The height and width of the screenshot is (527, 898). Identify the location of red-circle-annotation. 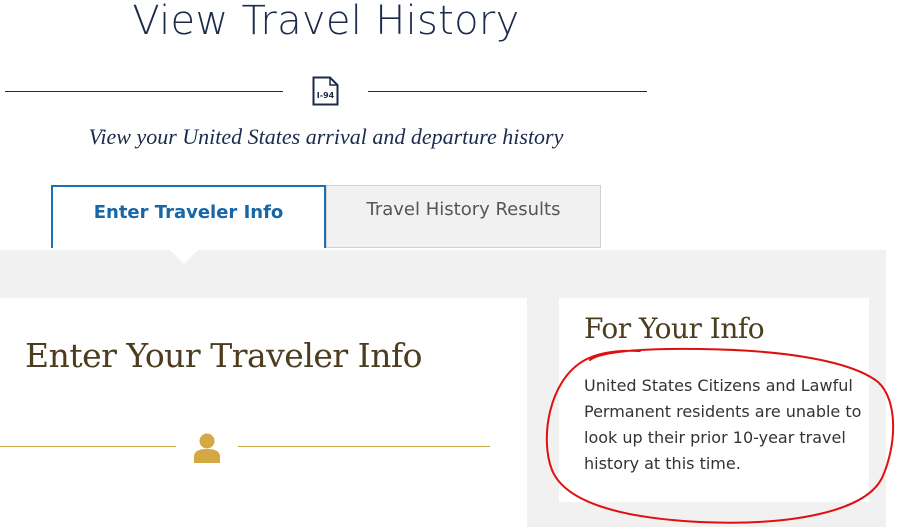
(720, 435).